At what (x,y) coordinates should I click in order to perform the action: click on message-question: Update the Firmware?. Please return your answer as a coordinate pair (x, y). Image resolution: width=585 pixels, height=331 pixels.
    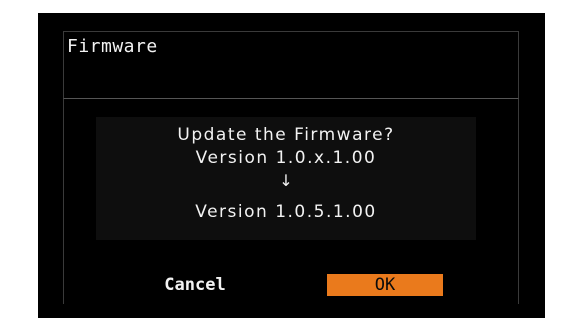
    Looking at the image, I should click on (286, 135).